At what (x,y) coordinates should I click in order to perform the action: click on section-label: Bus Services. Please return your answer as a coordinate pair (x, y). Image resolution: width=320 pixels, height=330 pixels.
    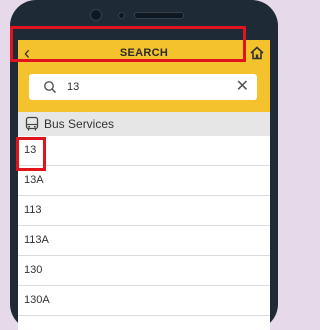
    Looking at the image, I should click on (79, 124).